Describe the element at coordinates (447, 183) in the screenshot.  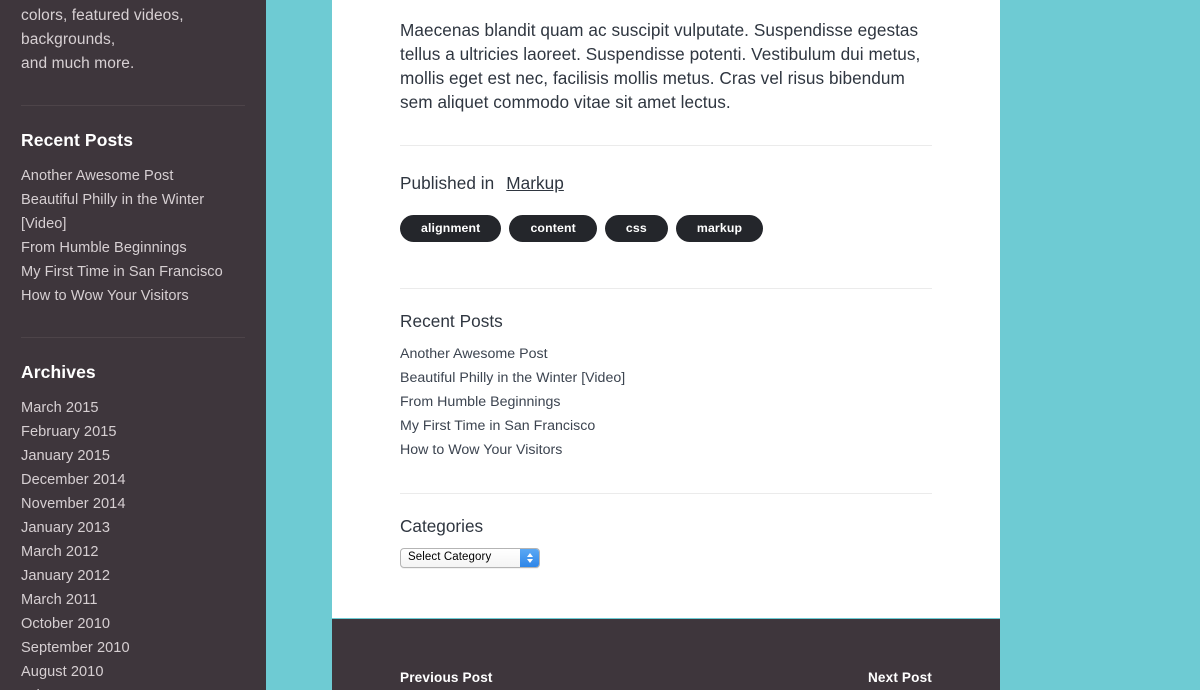
I see `published-in-label: Published in` at that location.